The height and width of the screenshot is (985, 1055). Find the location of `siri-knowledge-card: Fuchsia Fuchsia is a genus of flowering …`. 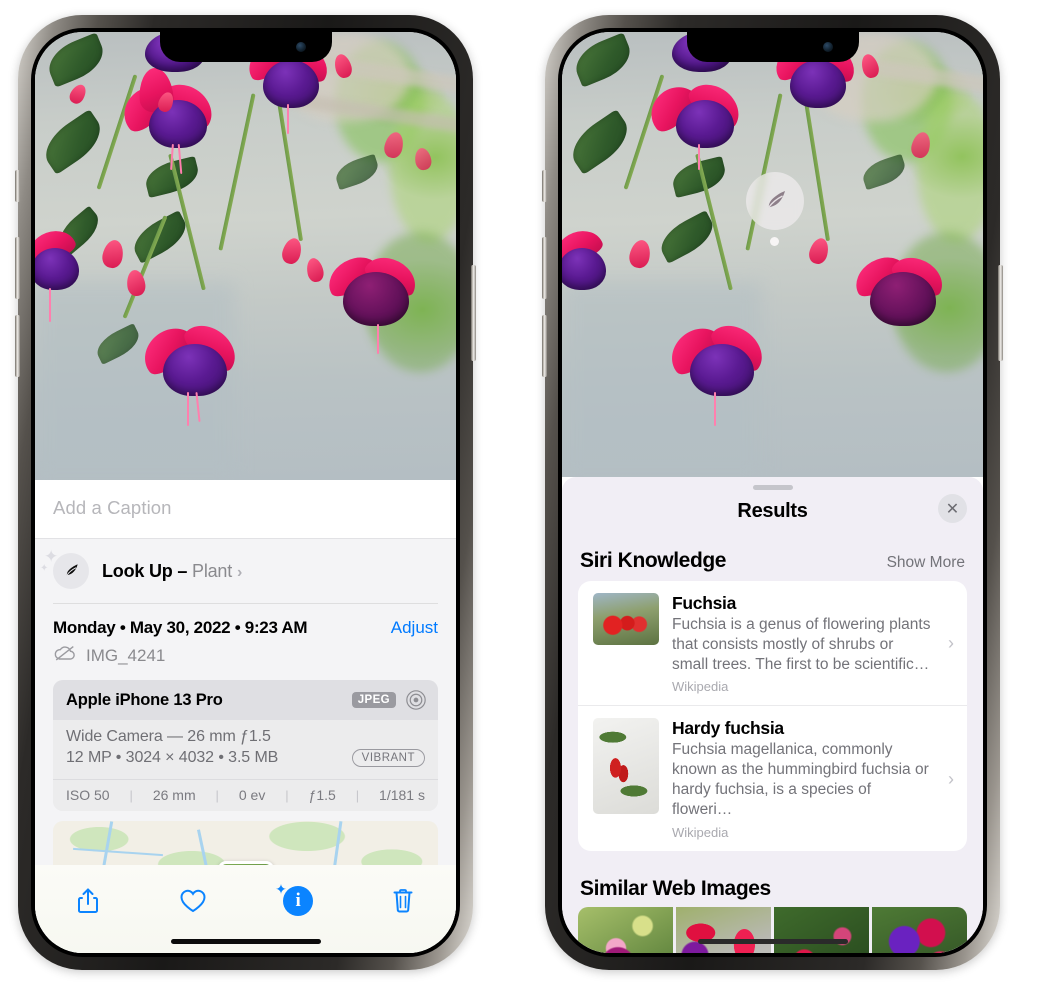

siri-knowledge-card: Fuchsia Fuchsia is a genus of flowering … is located at coordinates (772, 716).